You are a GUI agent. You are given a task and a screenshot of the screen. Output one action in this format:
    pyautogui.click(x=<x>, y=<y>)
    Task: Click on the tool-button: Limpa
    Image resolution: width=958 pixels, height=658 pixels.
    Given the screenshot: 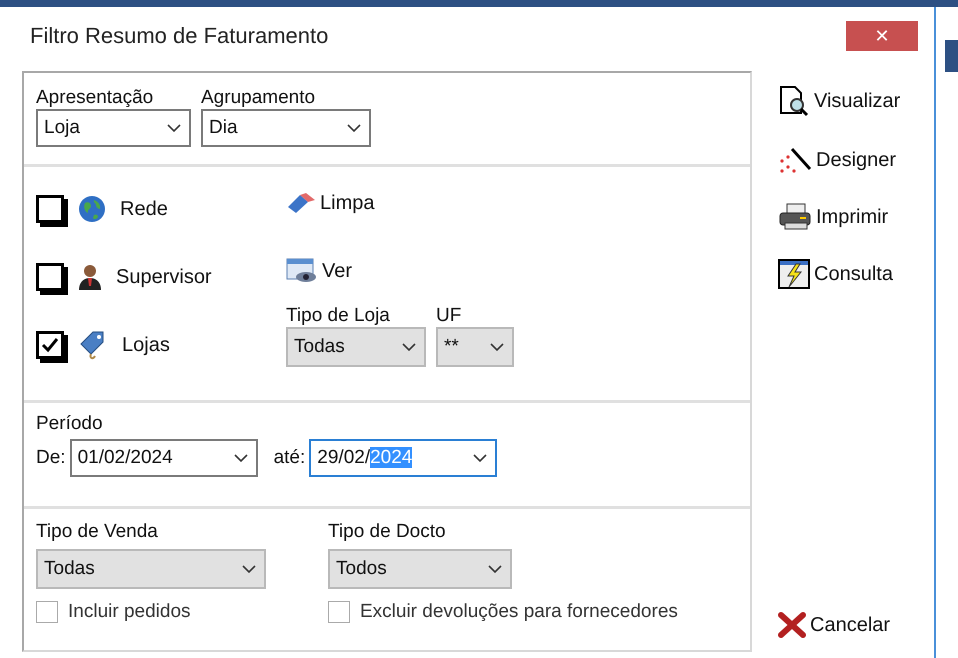 What is the action you would take?
    pyautogui.click(x=330, y=203)
    